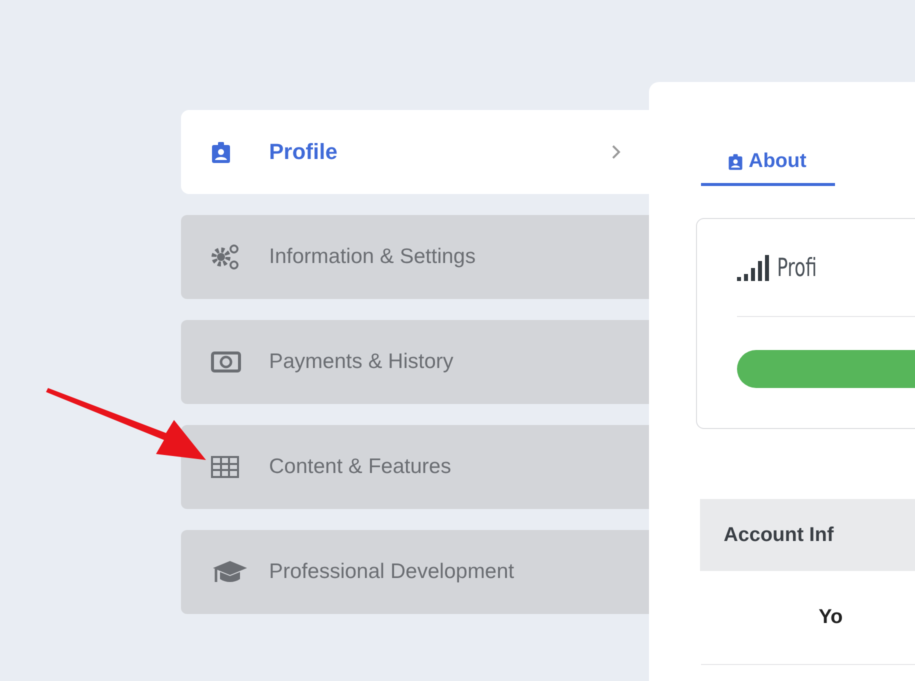 This screenshot has width=915, height=681. I want to click on sidebar-item: Payments & History, so click(415, 362).